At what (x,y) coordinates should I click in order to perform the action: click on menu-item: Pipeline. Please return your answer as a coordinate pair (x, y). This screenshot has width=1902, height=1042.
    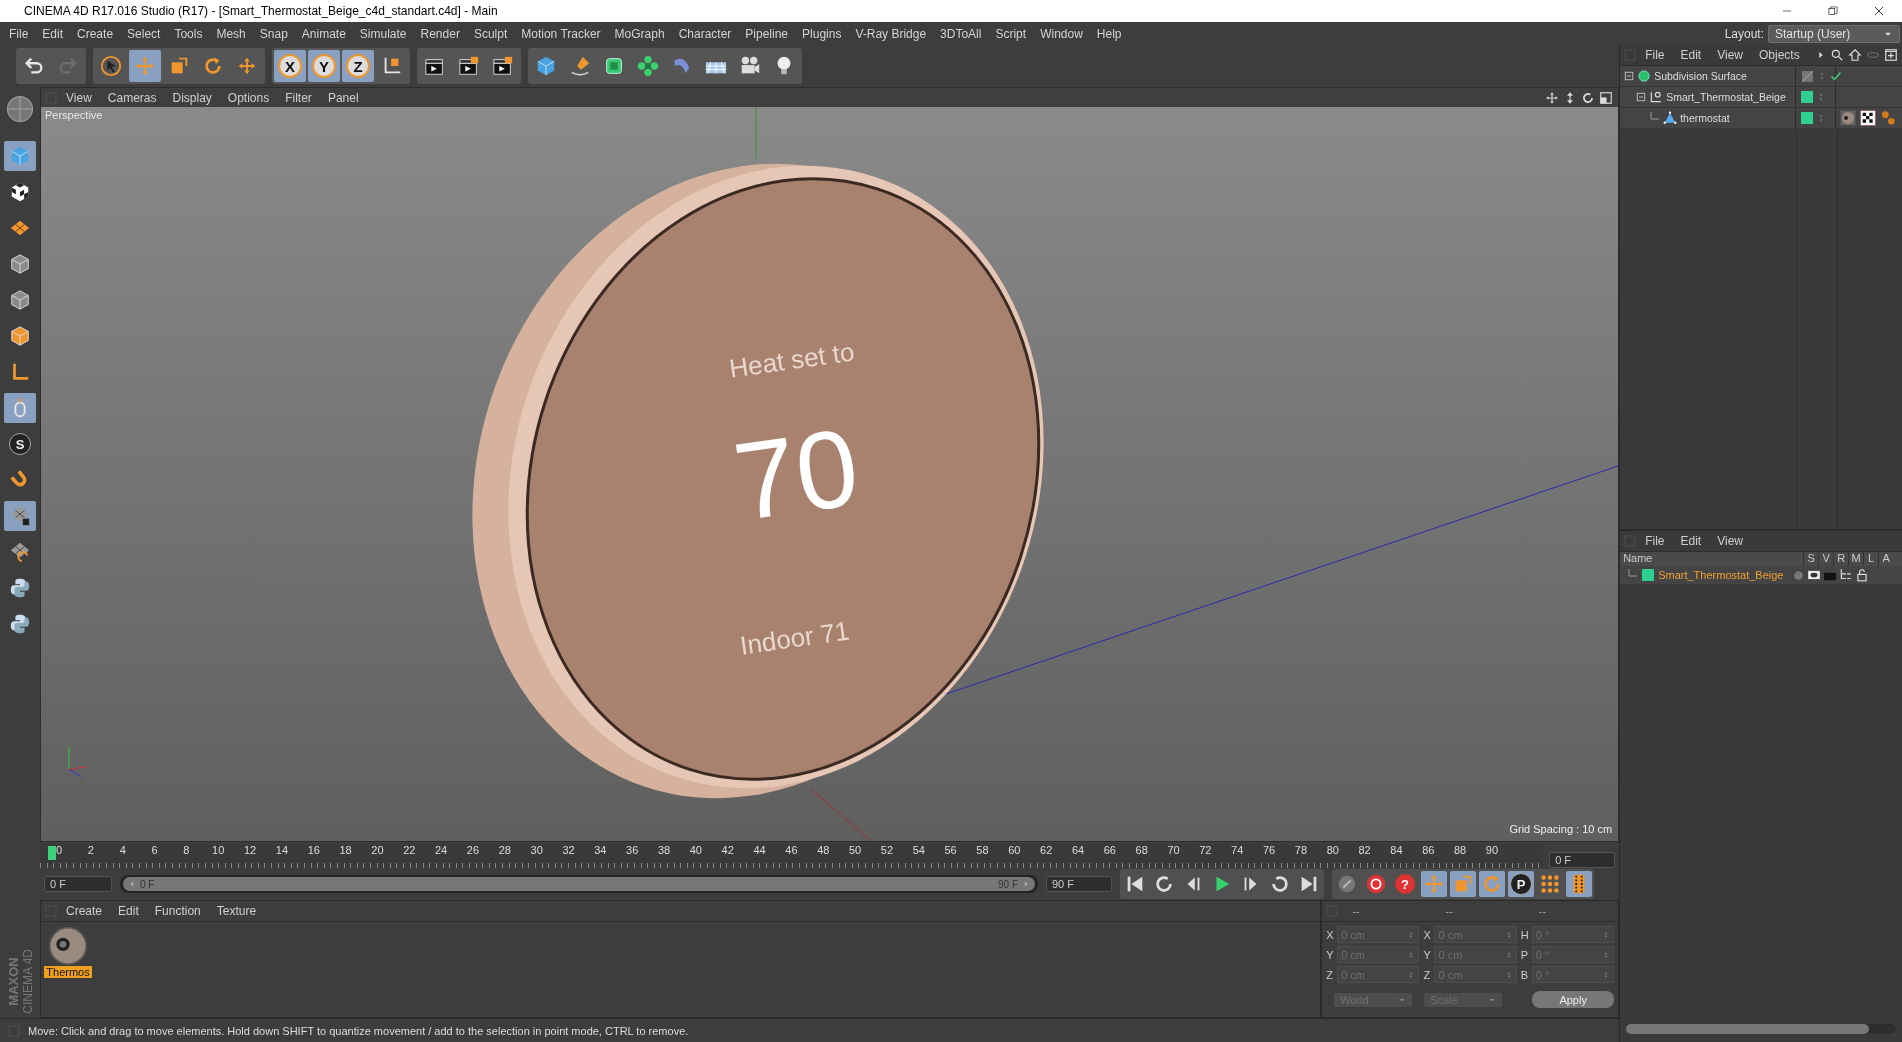
    Looking at the image, I should click on (767, 33).